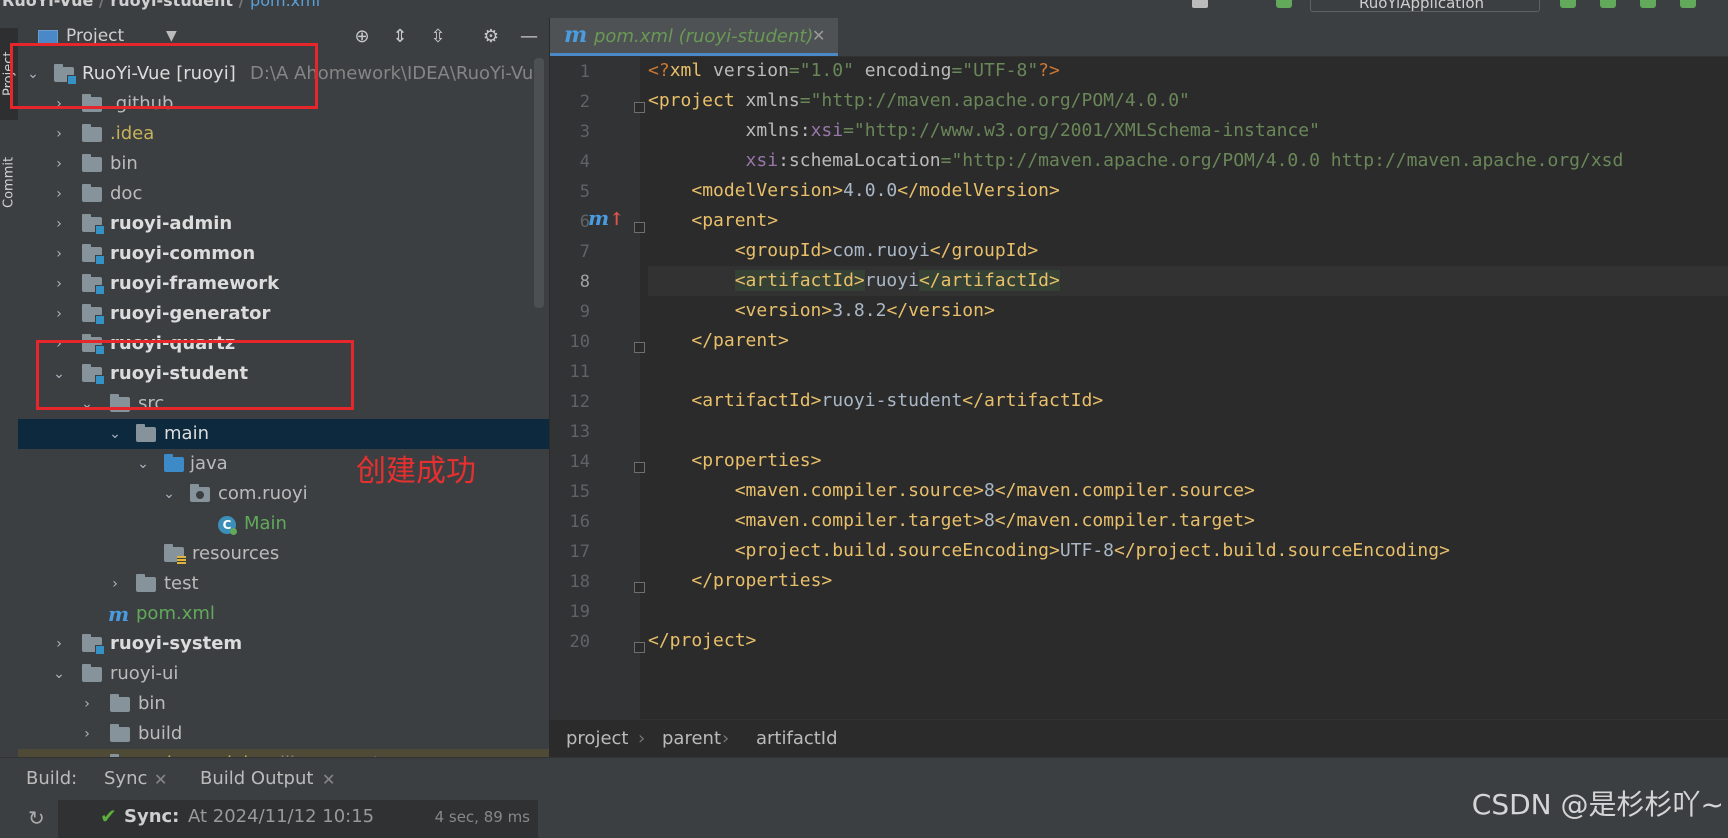  What do you see at coordinates (491, 37) in the screenshot?
I see `gear-icon: ⚙` at bounding box center [491, 37].